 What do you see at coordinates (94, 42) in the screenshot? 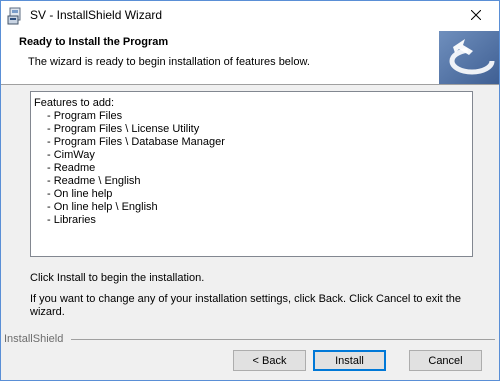
I see `page-title: Ready to Install the Program` at bounding box center [94, 42].